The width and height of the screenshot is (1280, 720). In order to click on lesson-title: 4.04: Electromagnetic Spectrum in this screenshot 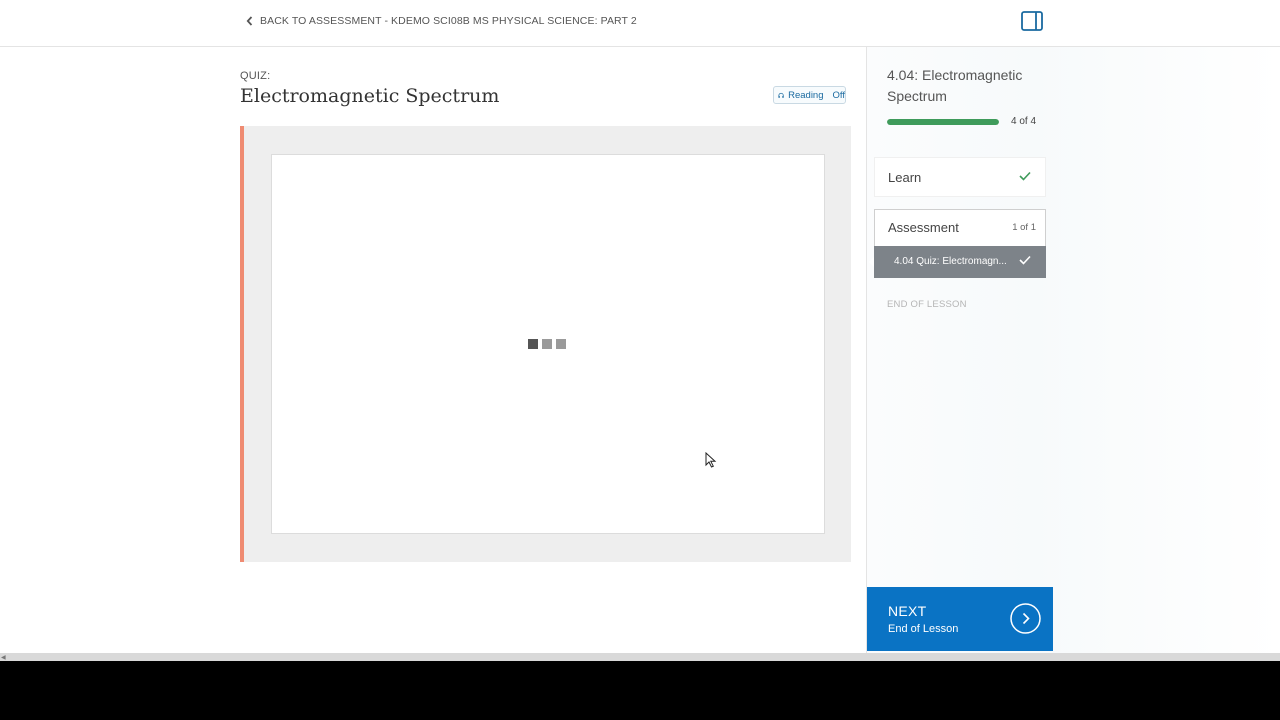, I will do `click(955, 85)`.